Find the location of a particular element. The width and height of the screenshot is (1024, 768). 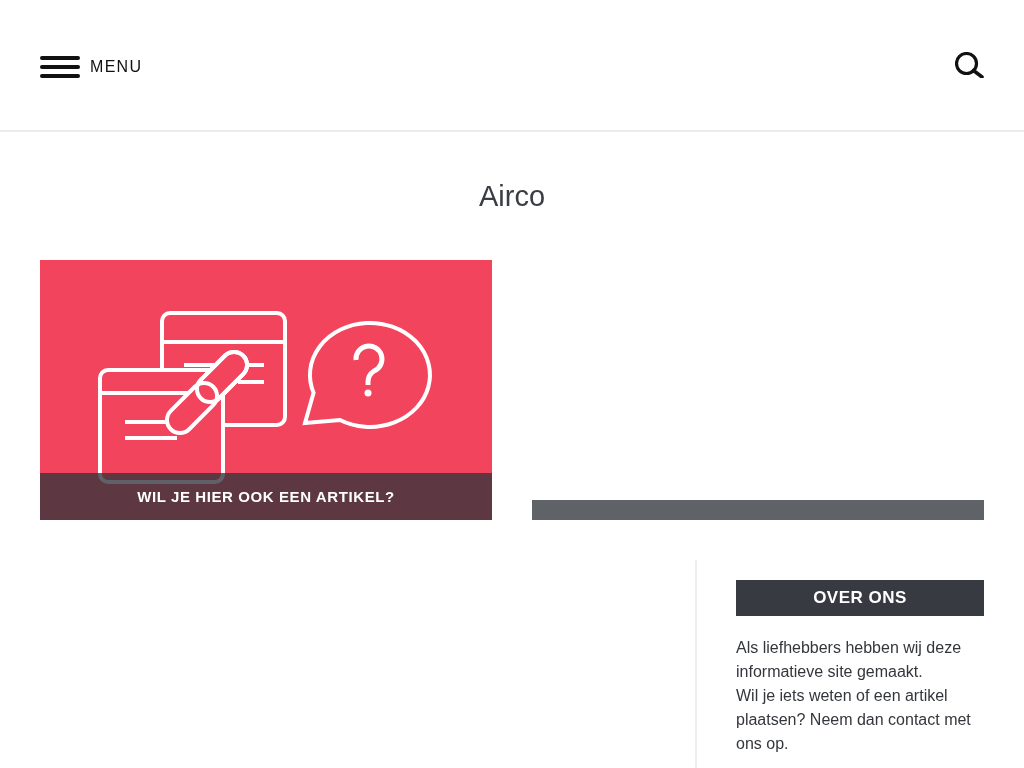

widget-title: OVER ONS is located at coordinates (860, 598).